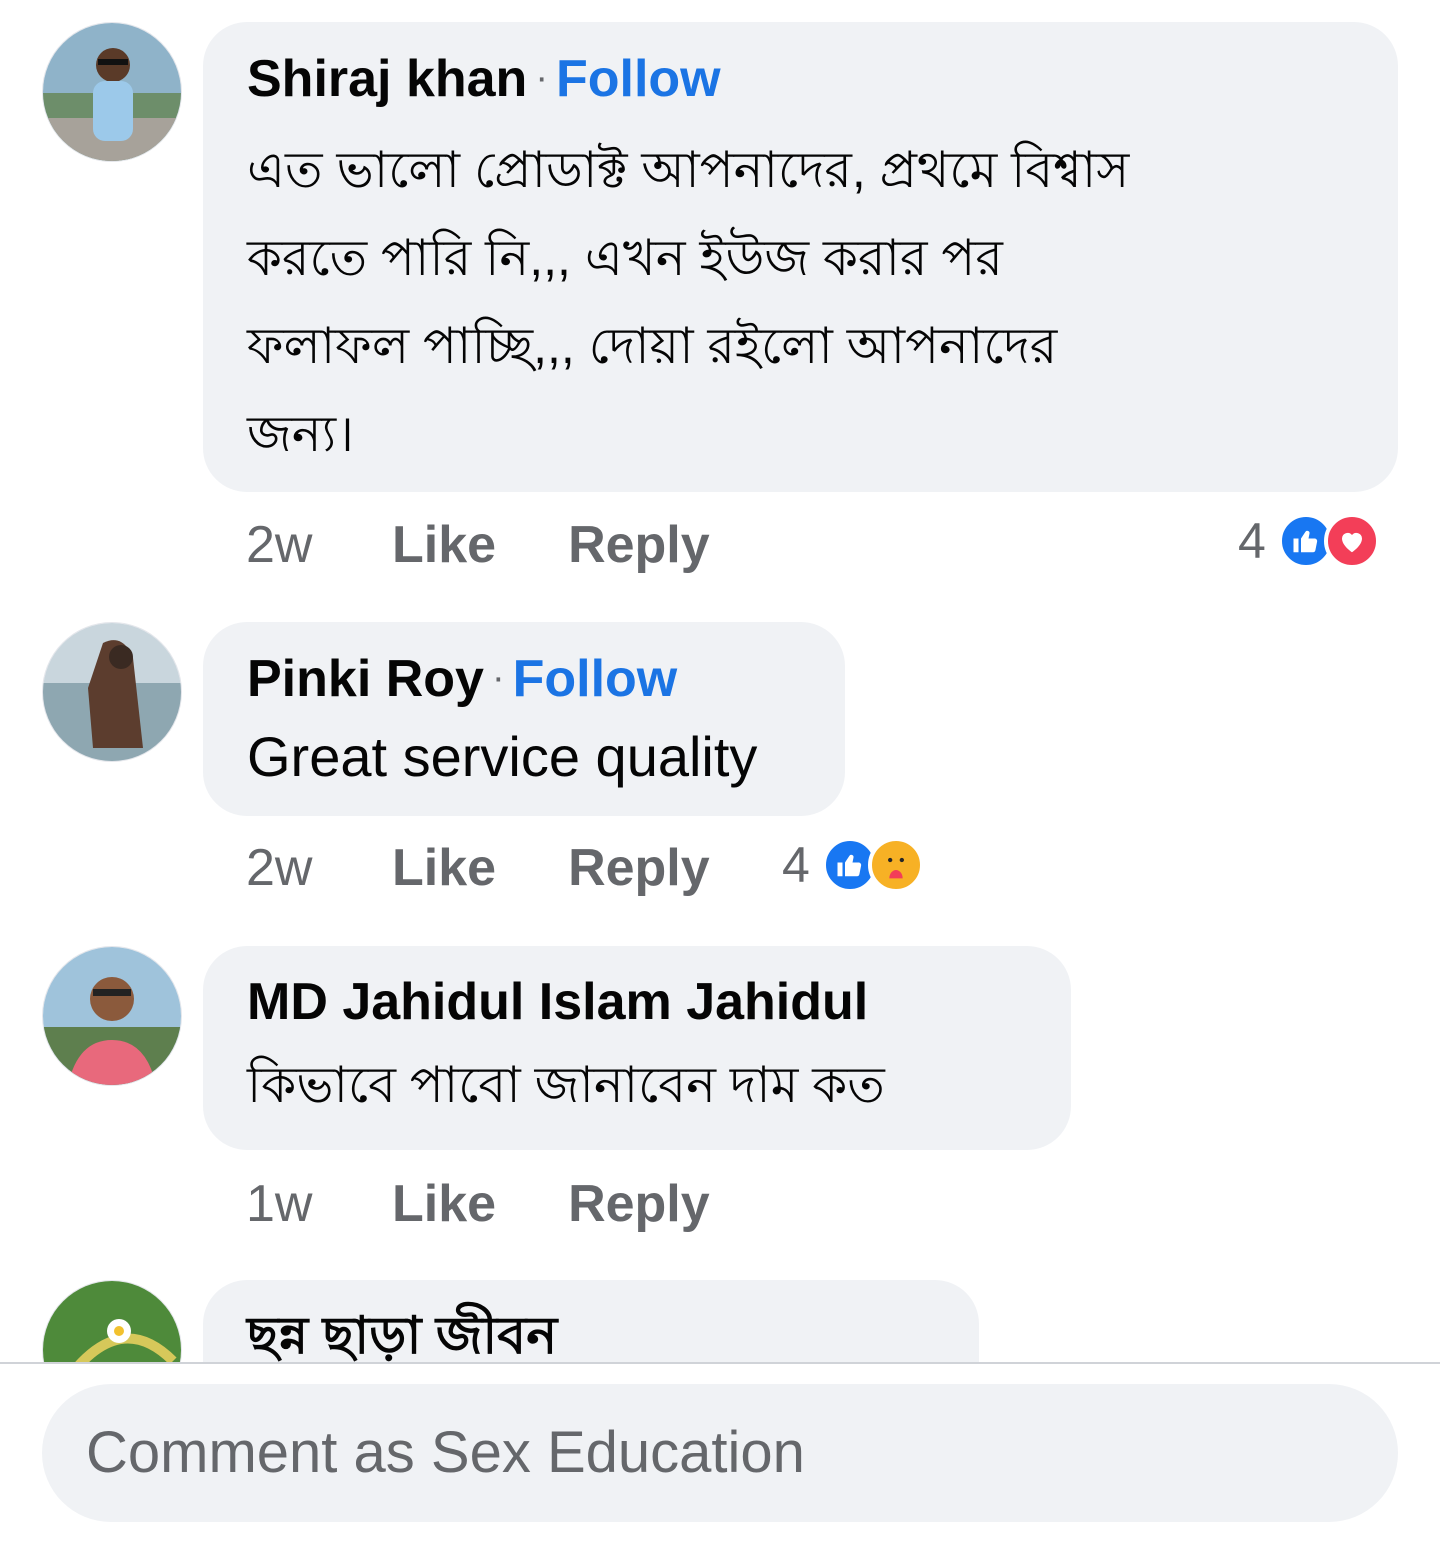 The image size is (1440, 1545). I want to click on composer-divider, so click(720, 1363).